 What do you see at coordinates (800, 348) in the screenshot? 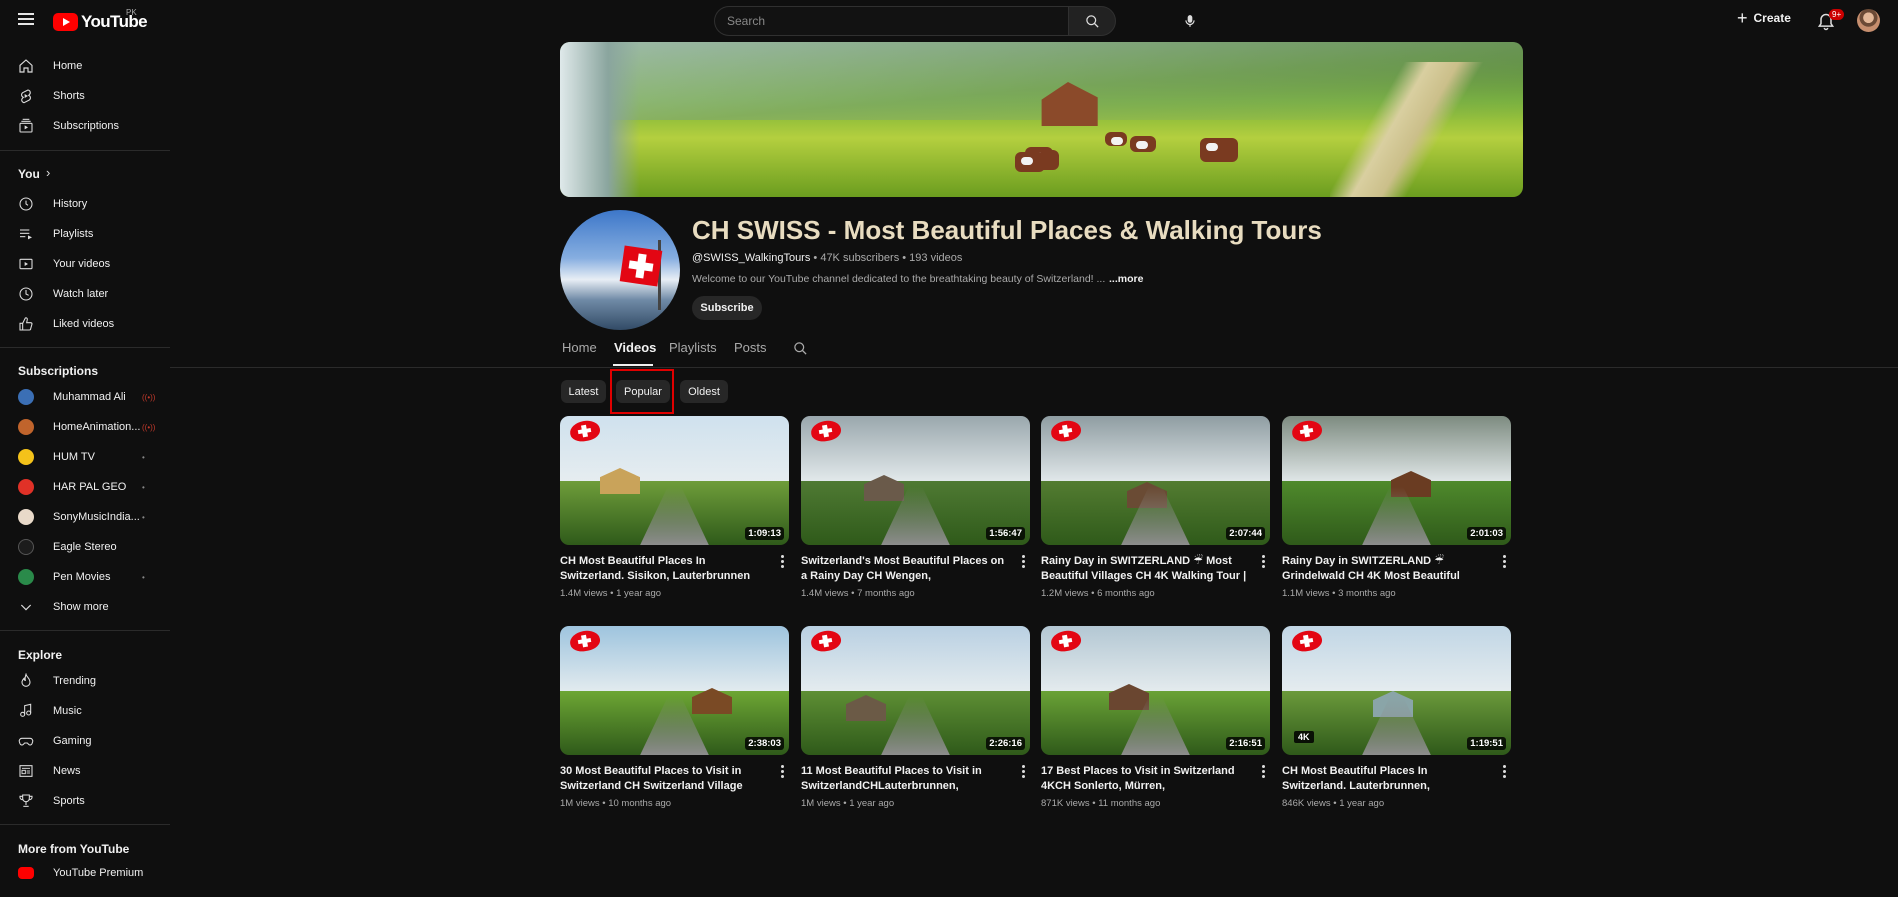
I see `channel-search-icon` at bounding box center [800, 348].